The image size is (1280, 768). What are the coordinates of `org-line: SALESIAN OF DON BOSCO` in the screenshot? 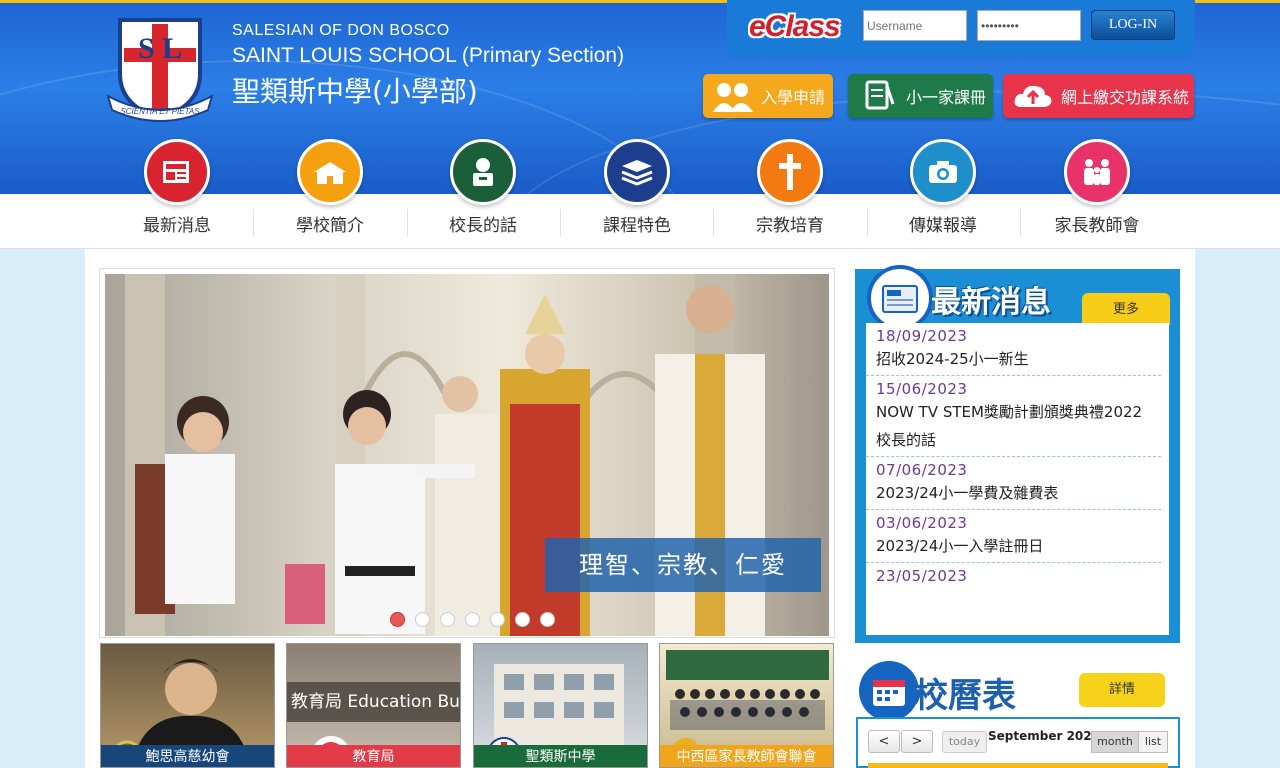 It's located at (341, 30).